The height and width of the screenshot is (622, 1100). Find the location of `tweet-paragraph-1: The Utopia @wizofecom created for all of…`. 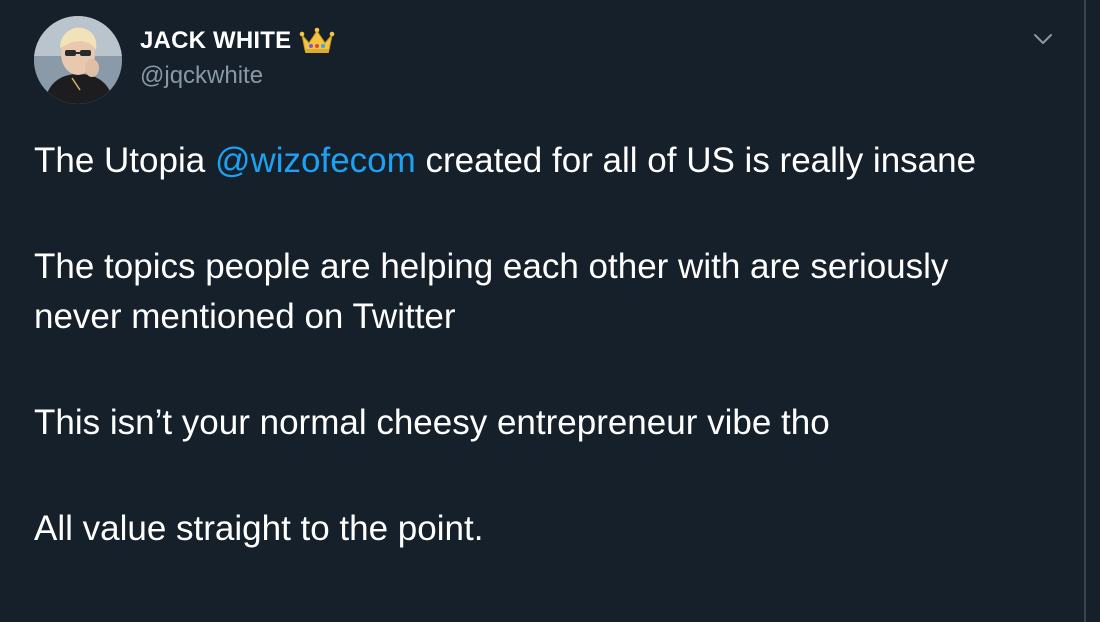

tweet-paragraph-1: The Utopia @wizofecom created for all of… is located at coordinates (539, 161).